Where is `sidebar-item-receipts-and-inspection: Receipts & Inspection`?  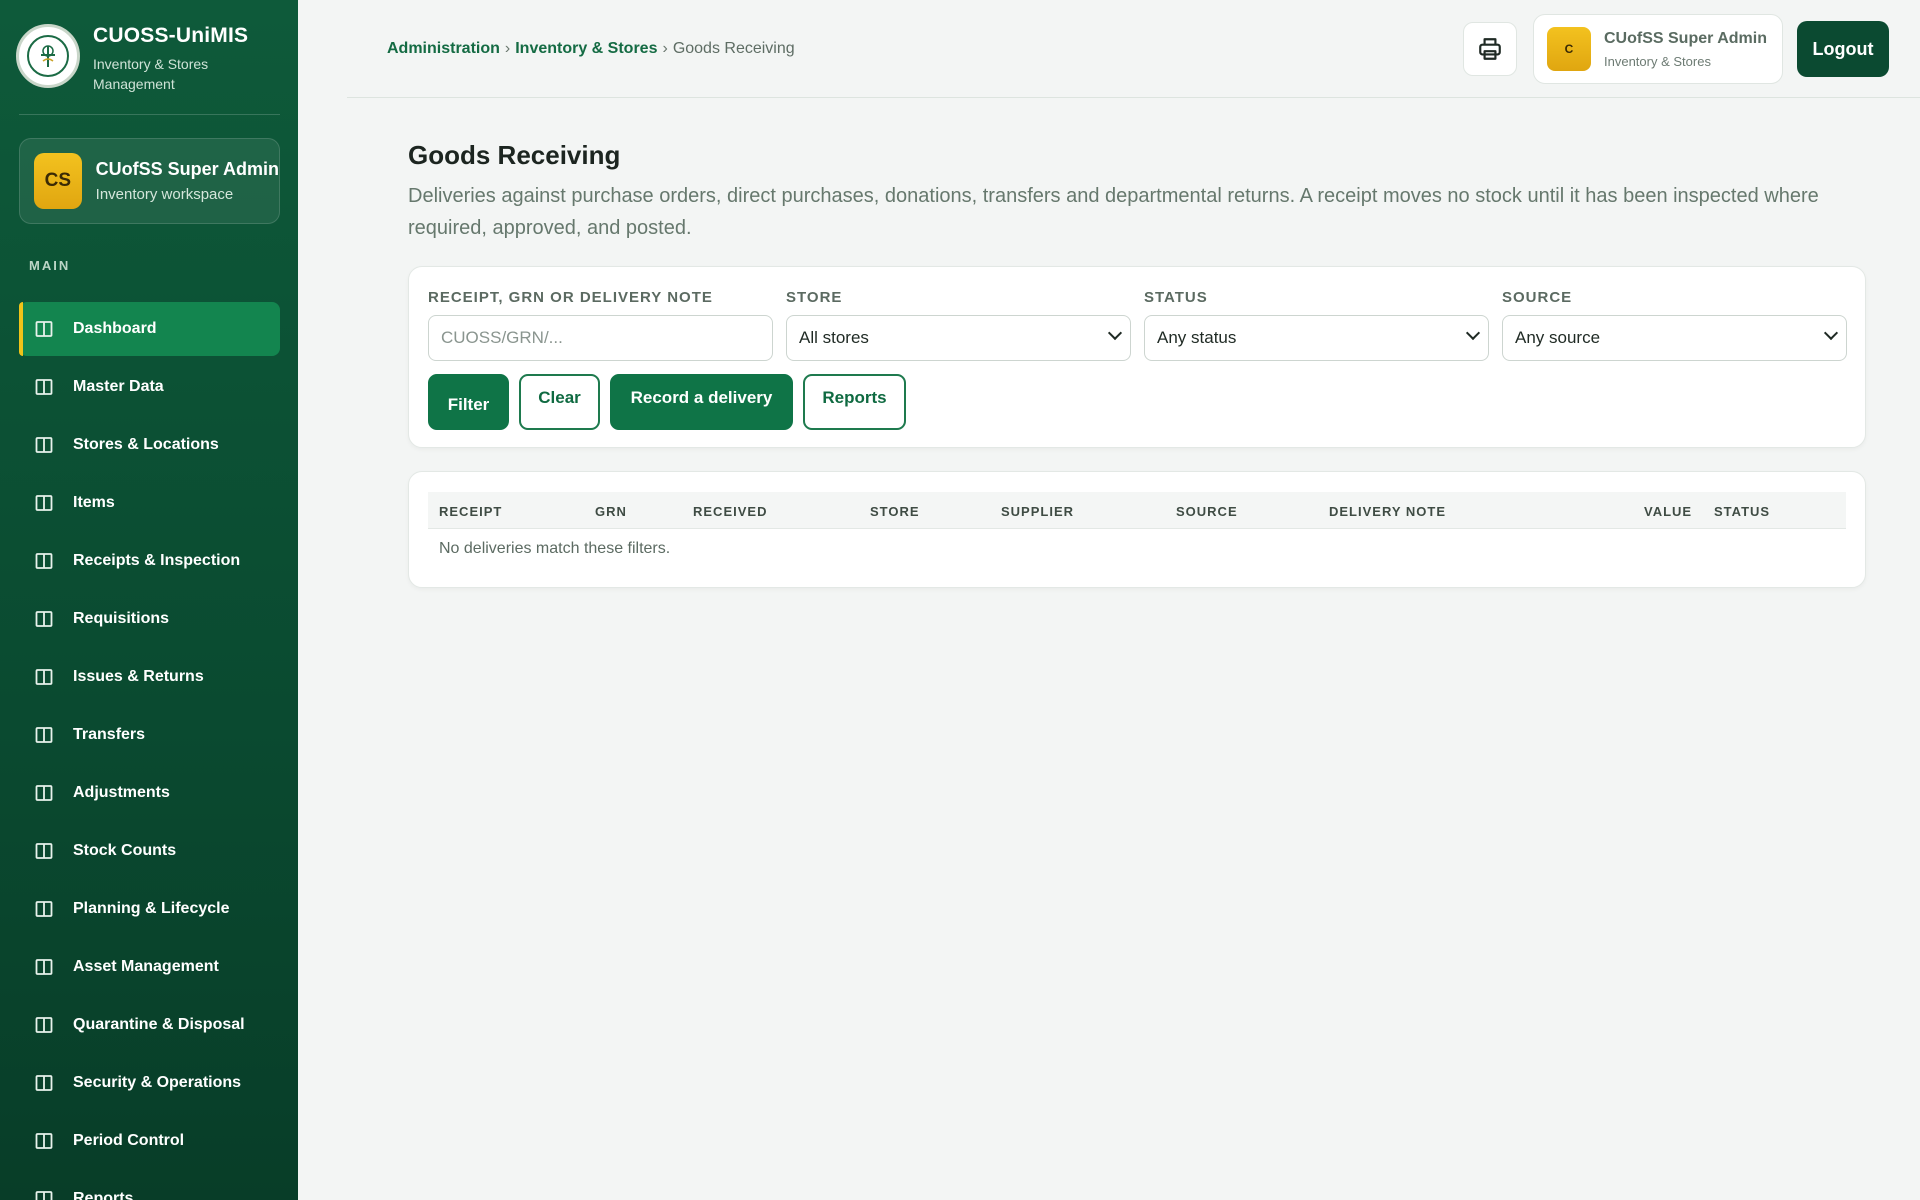 sidebar-item-receipts-and-inspection: Receipts & Inspection is located at coordinates (149, 561).